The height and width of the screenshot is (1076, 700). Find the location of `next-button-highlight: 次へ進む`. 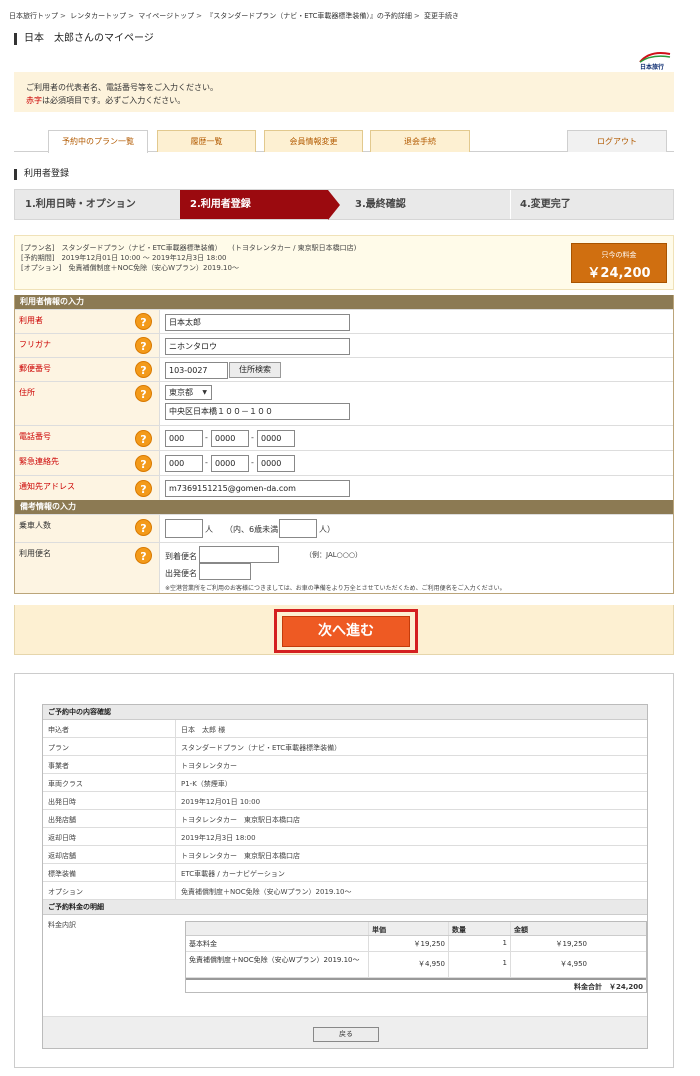

next-button-highlight: 次へ進む is located at coordinates (346, 631).